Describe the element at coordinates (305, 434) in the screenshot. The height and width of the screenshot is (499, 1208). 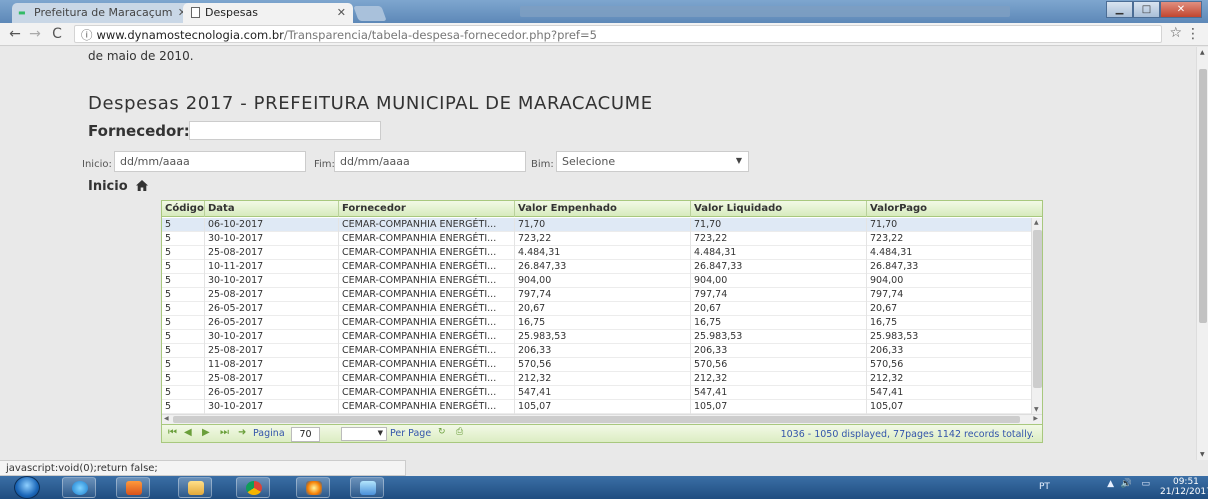
I see `page-number-input: 70` at that location.